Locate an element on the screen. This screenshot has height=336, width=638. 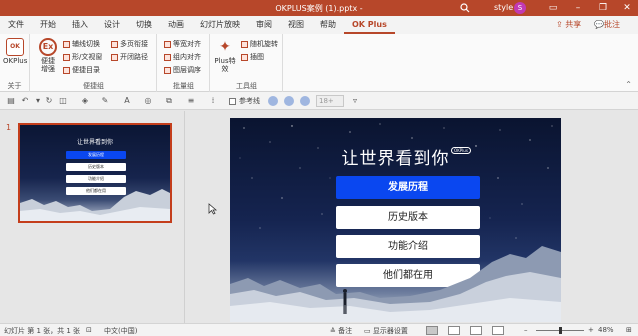
align-icon: ≡ is located at coordinates (191, 101).